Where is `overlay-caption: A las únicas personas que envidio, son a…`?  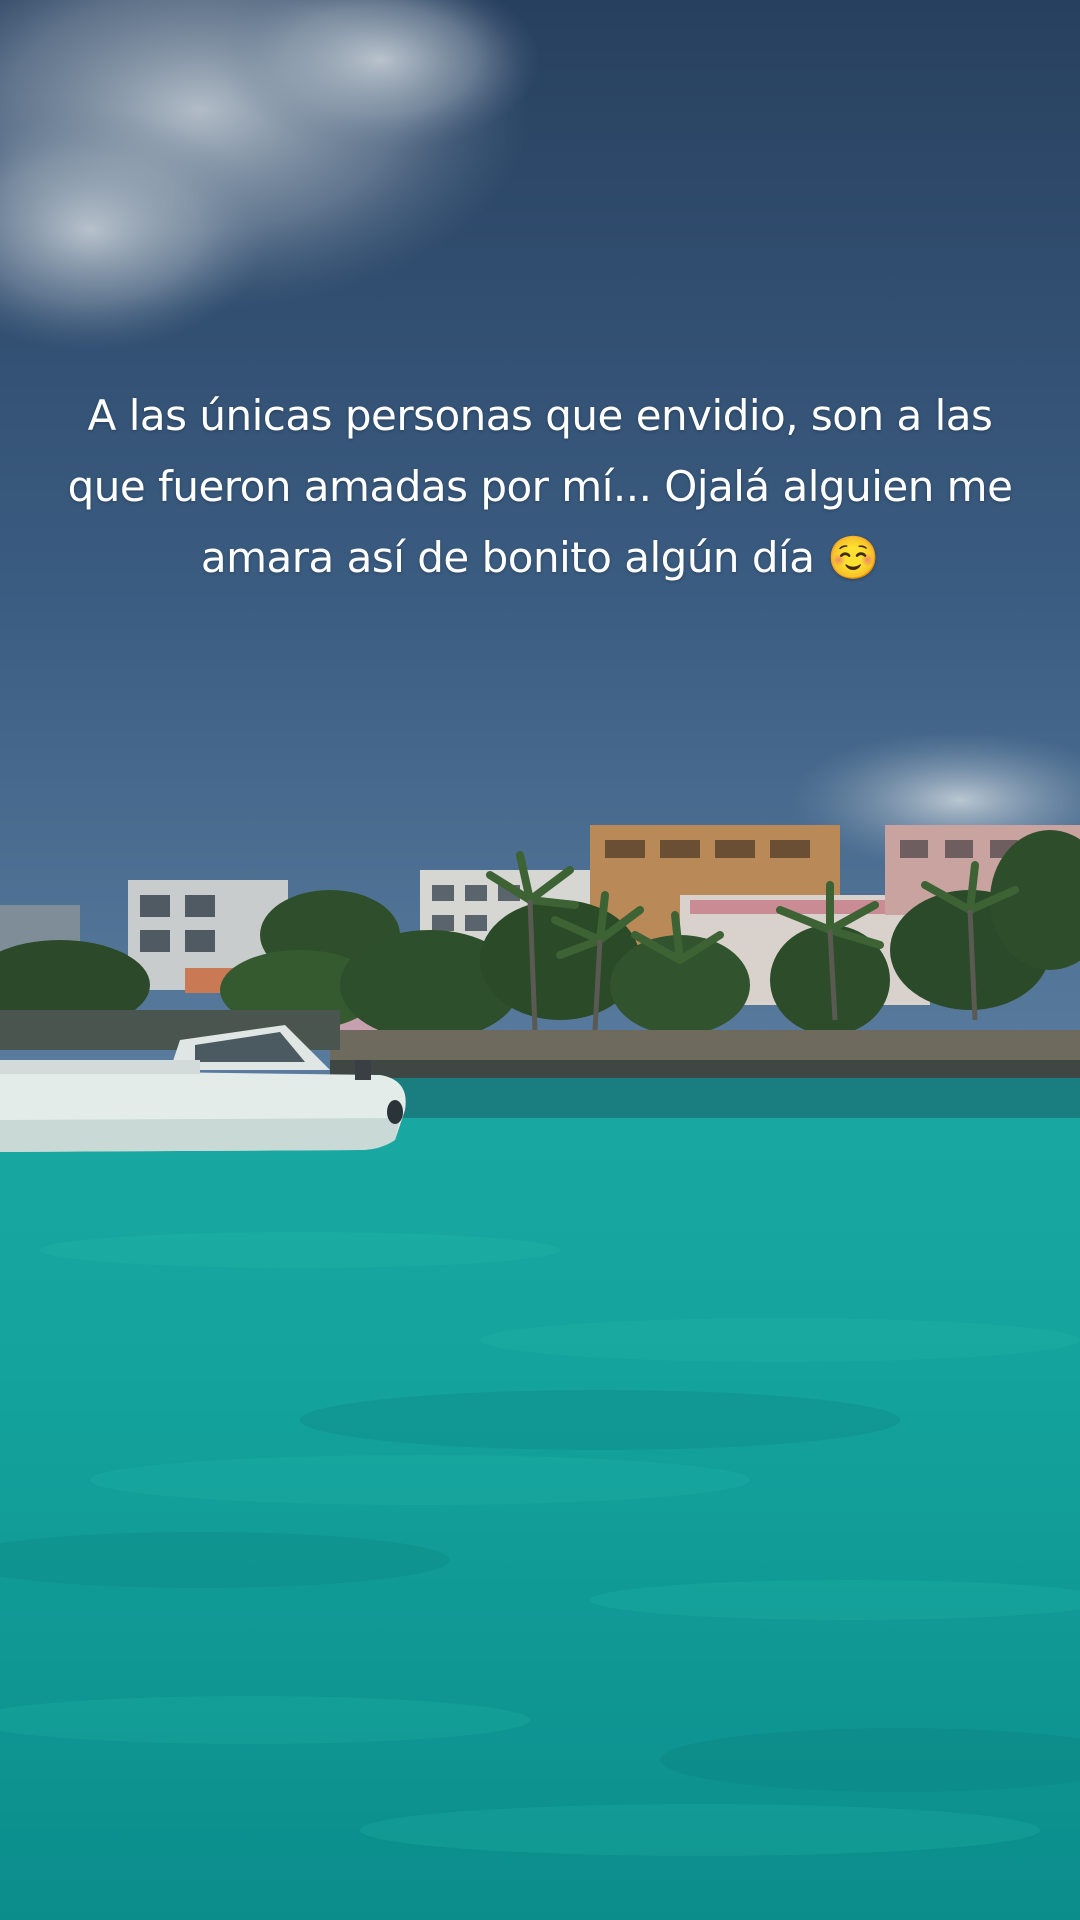 overlay-caption: A las únicas personas que envidio, son a… is located at coordinates (540, 486).